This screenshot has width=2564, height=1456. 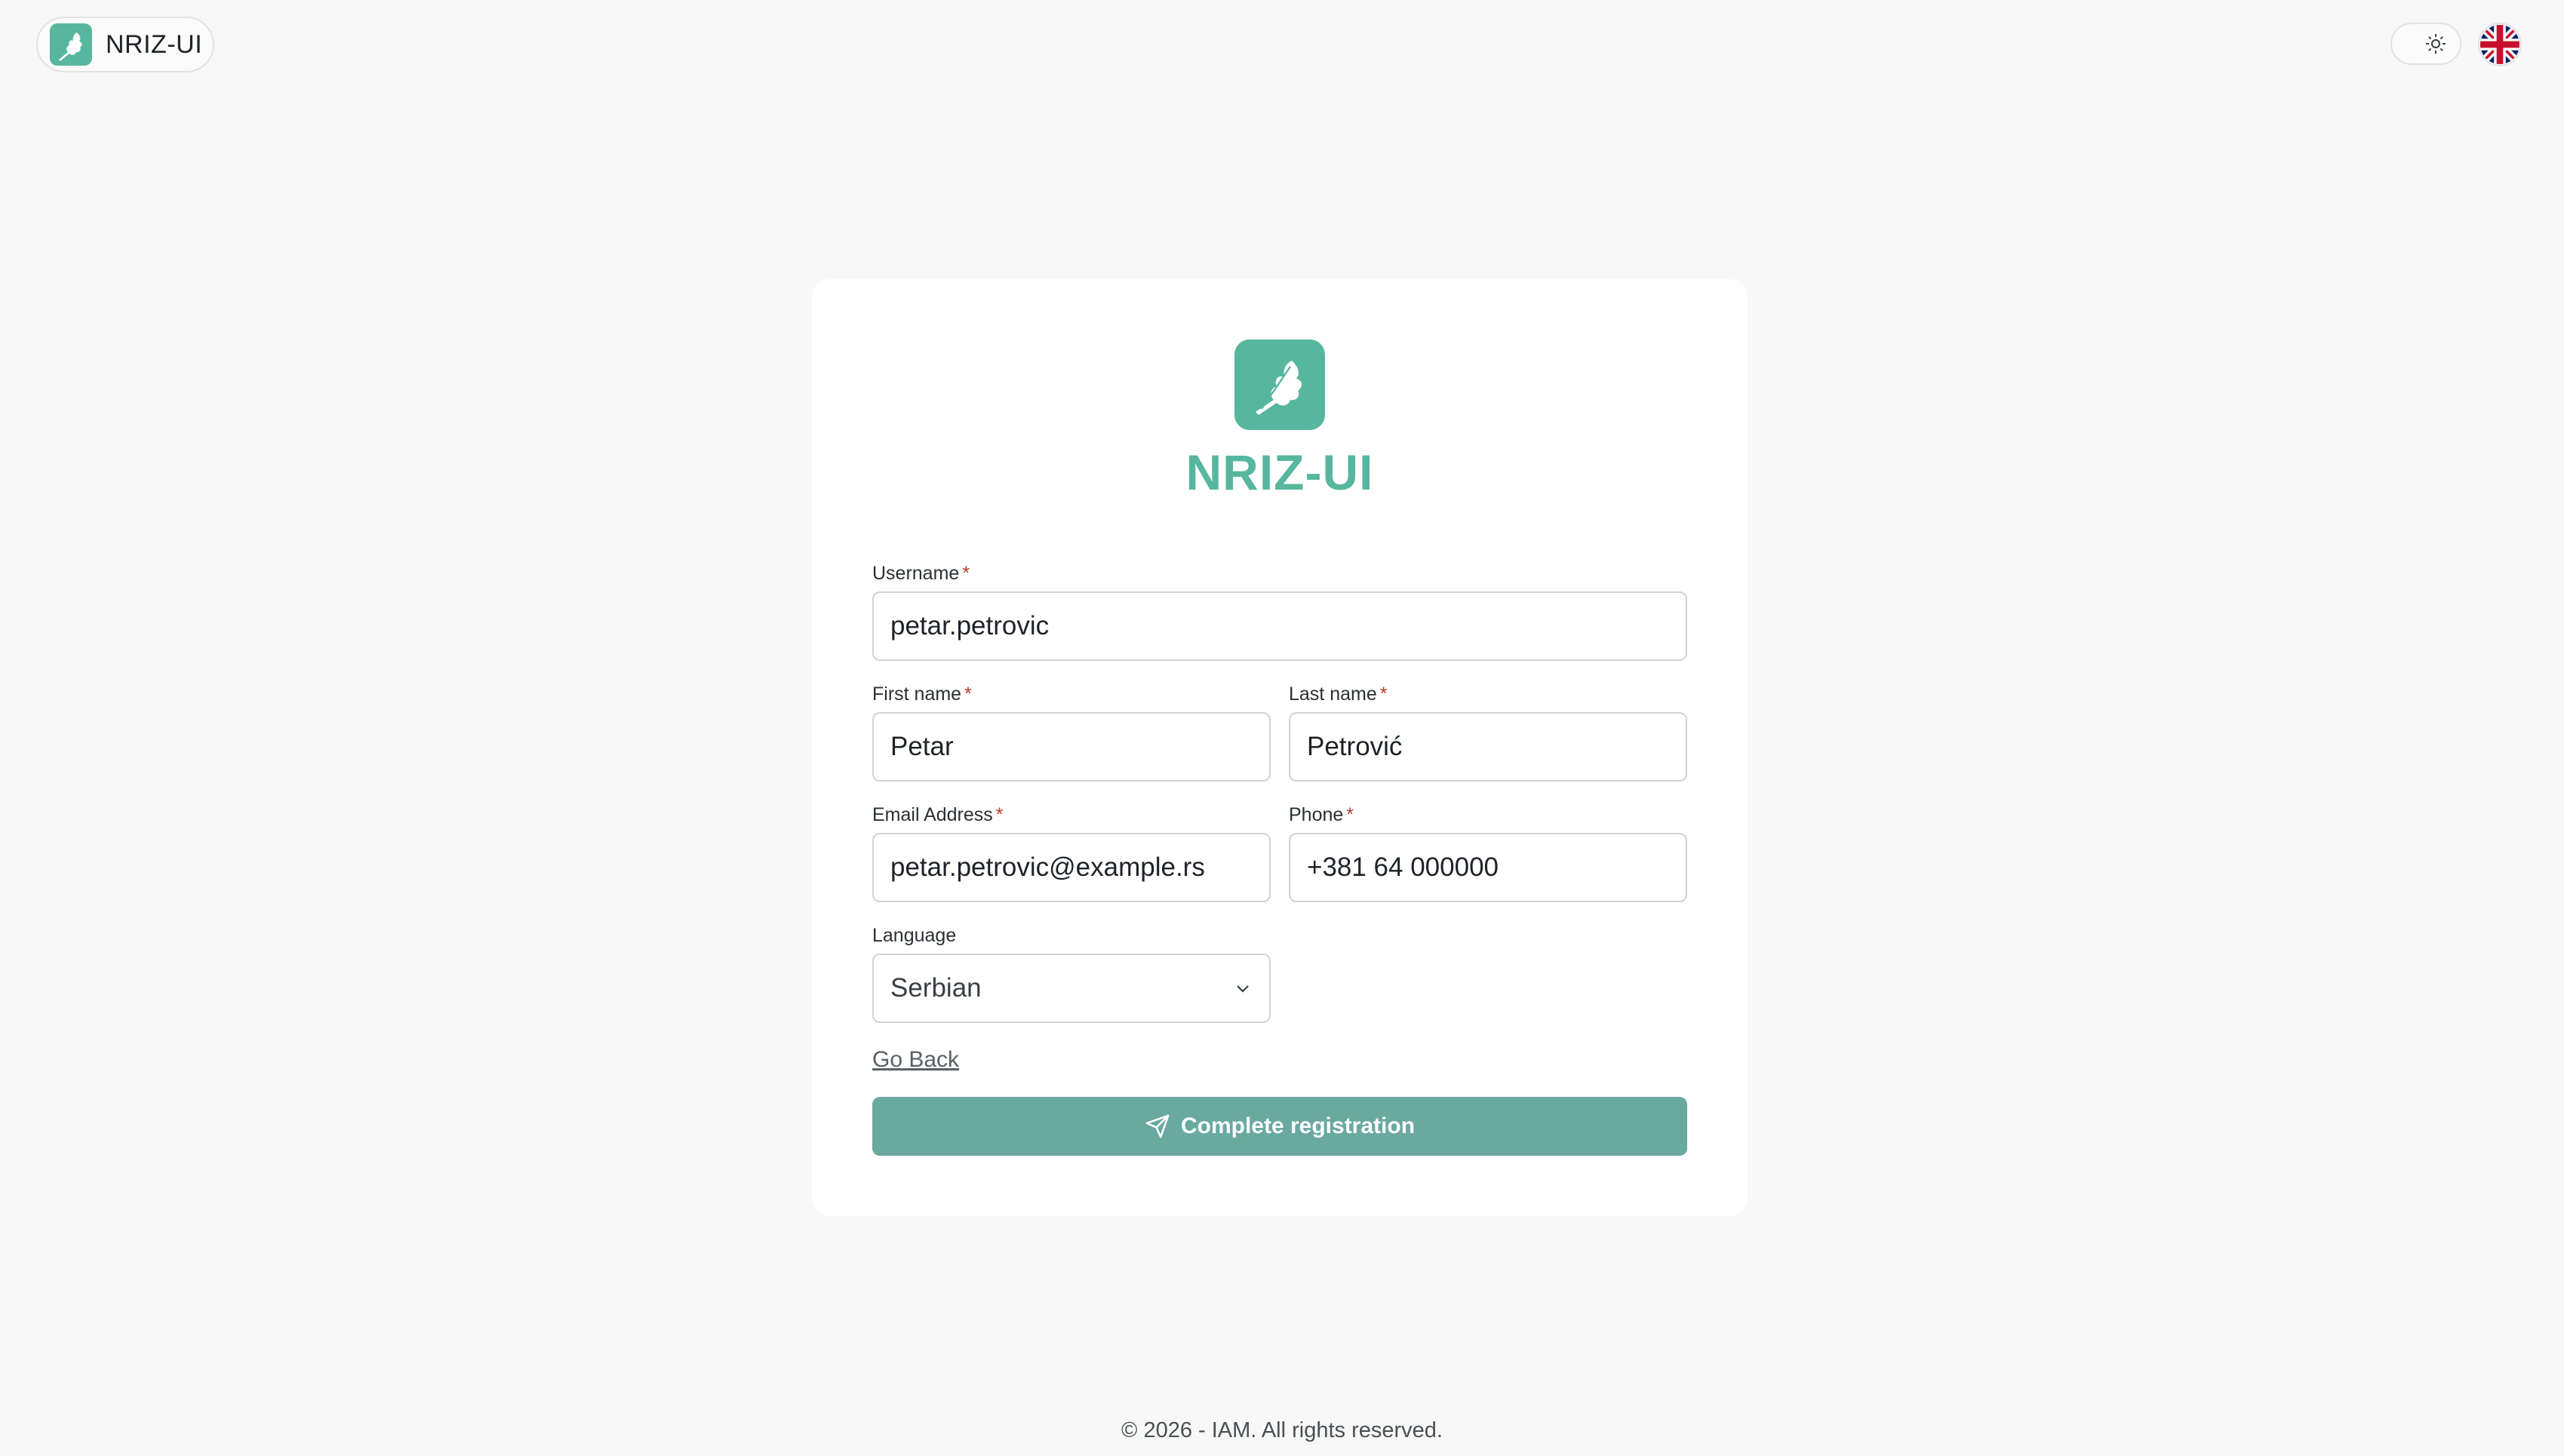 What do you see at coordinates (1322, 814) in the screenshot?
I see `phone-label: Phone *` at bounding box center [1322, 814].